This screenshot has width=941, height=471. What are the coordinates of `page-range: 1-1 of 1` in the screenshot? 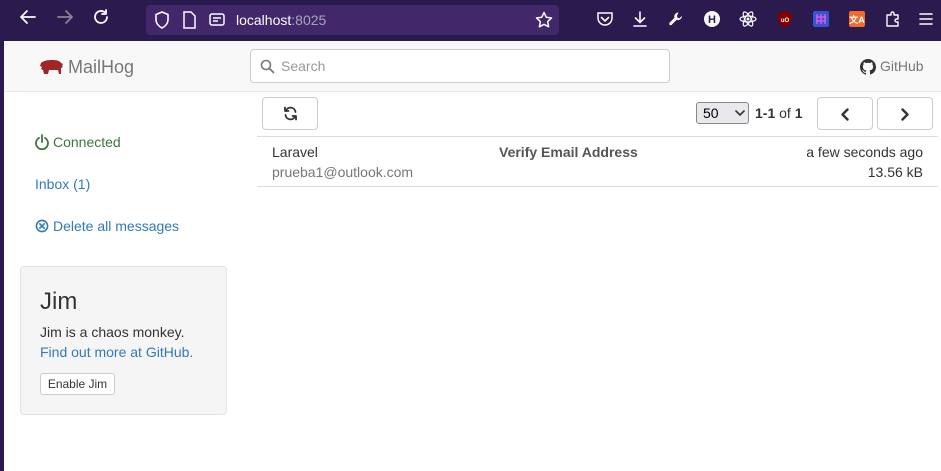 It's located at (779, 113).